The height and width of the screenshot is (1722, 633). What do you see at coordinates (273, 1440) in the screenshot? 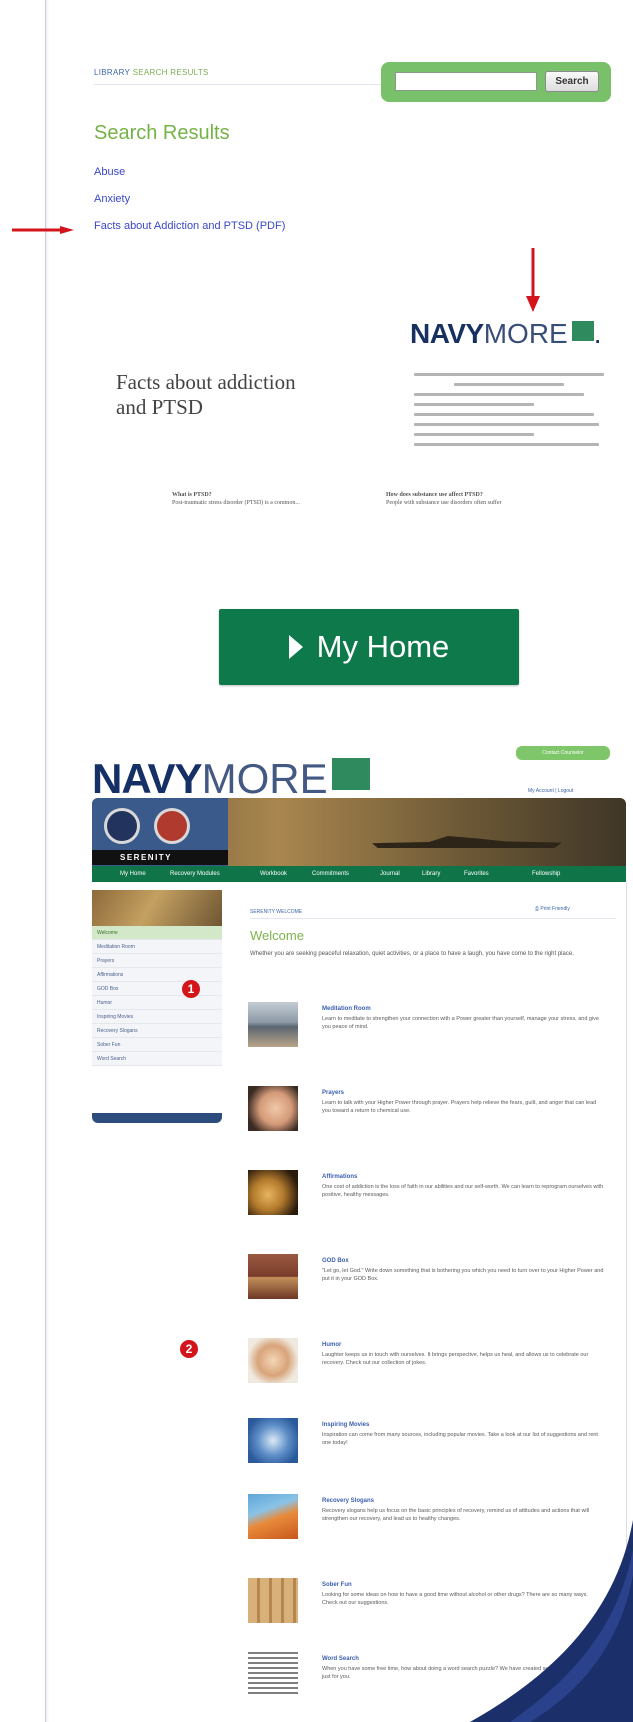
I see `inspiring-movies-thumbnail` at bounding box center [273, 1440].